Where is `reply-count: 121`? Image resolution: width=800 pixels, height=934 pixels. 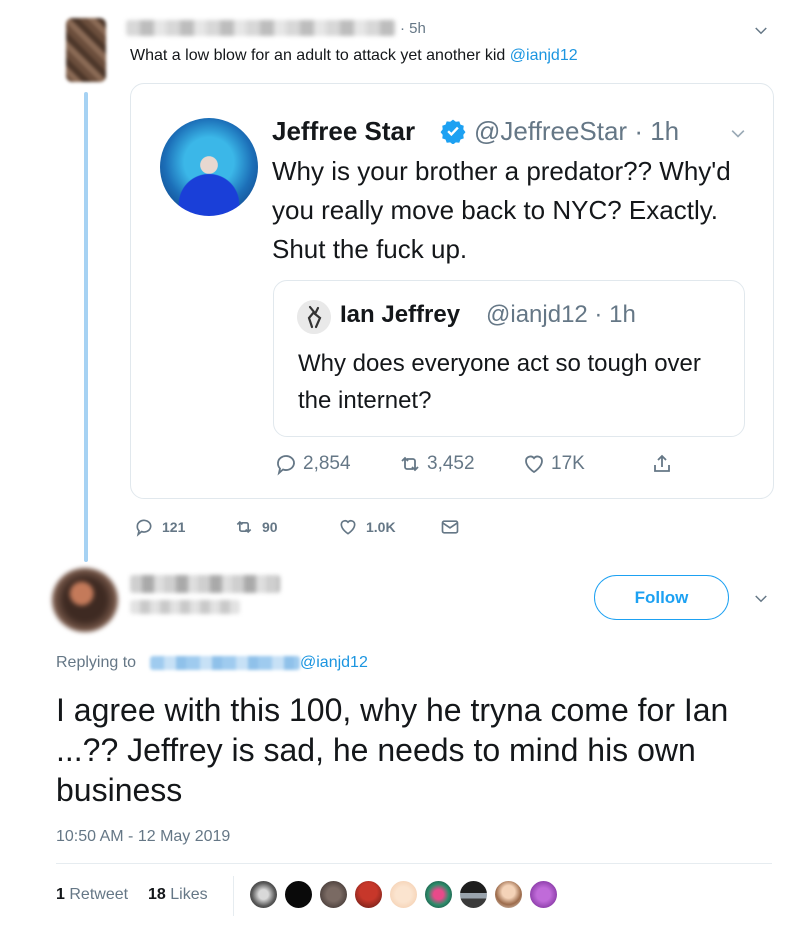 reply-count: 121 is located at coordinates (174, 527).